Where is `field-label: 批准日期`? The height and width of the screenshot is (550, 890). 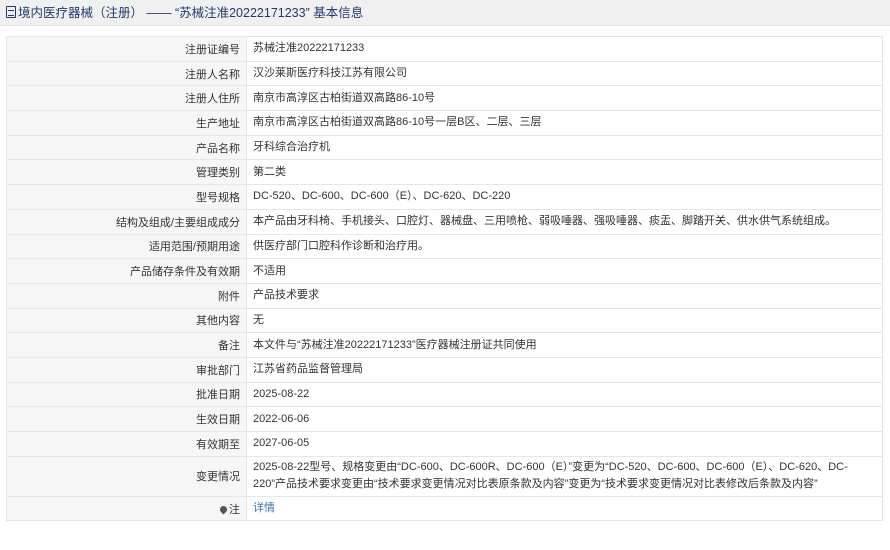
field-label: 批准日期 is located at coordinates (126, 394).